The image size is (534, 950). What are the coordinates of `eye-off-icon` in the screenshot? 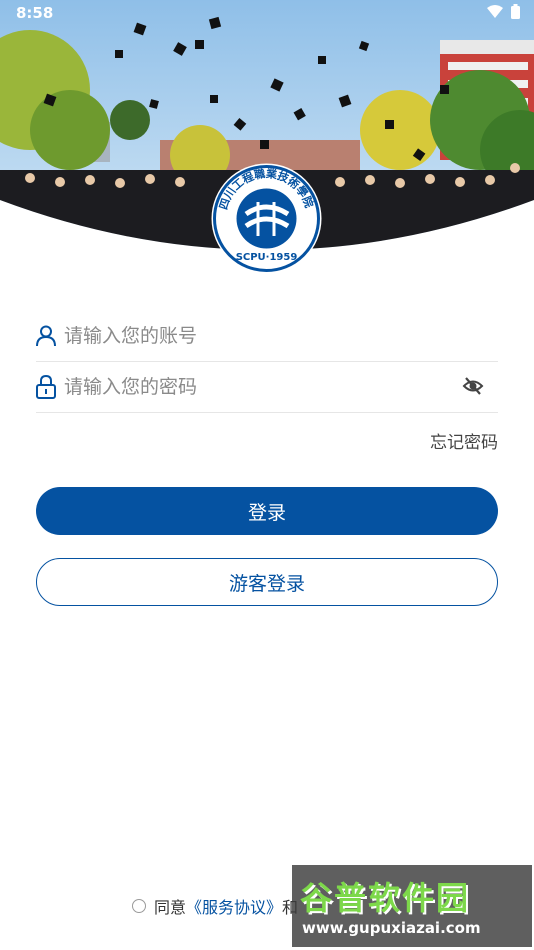 It's located at (473, 388).